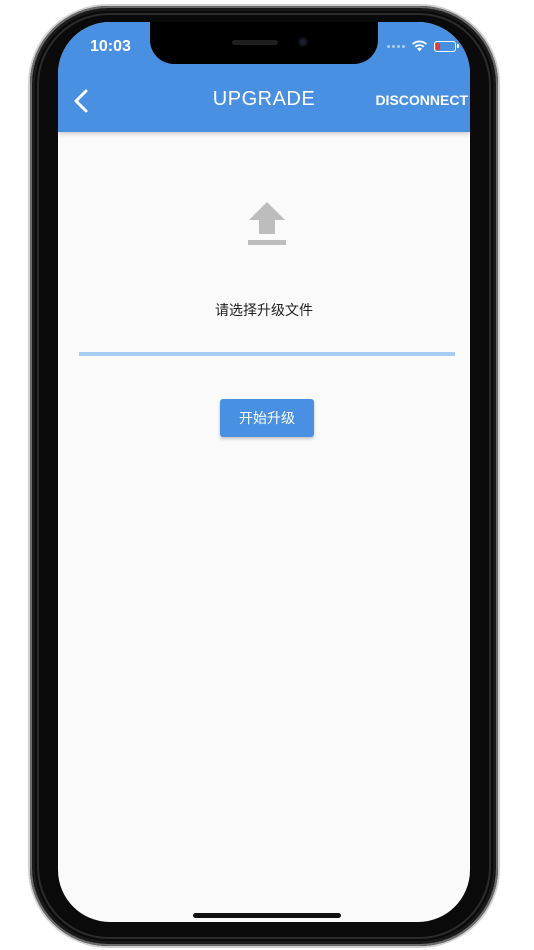  I want to click on select-file-prompt: 请选择升级文件, so click(264, 310).